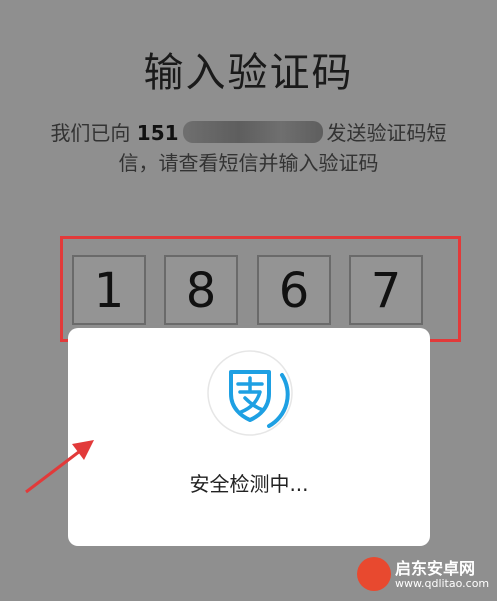  What do you see at coordinates (442, 583) in the screenshot?
I see `watermark-url: www.qdlitao.com` at bounding box center [442, 583].